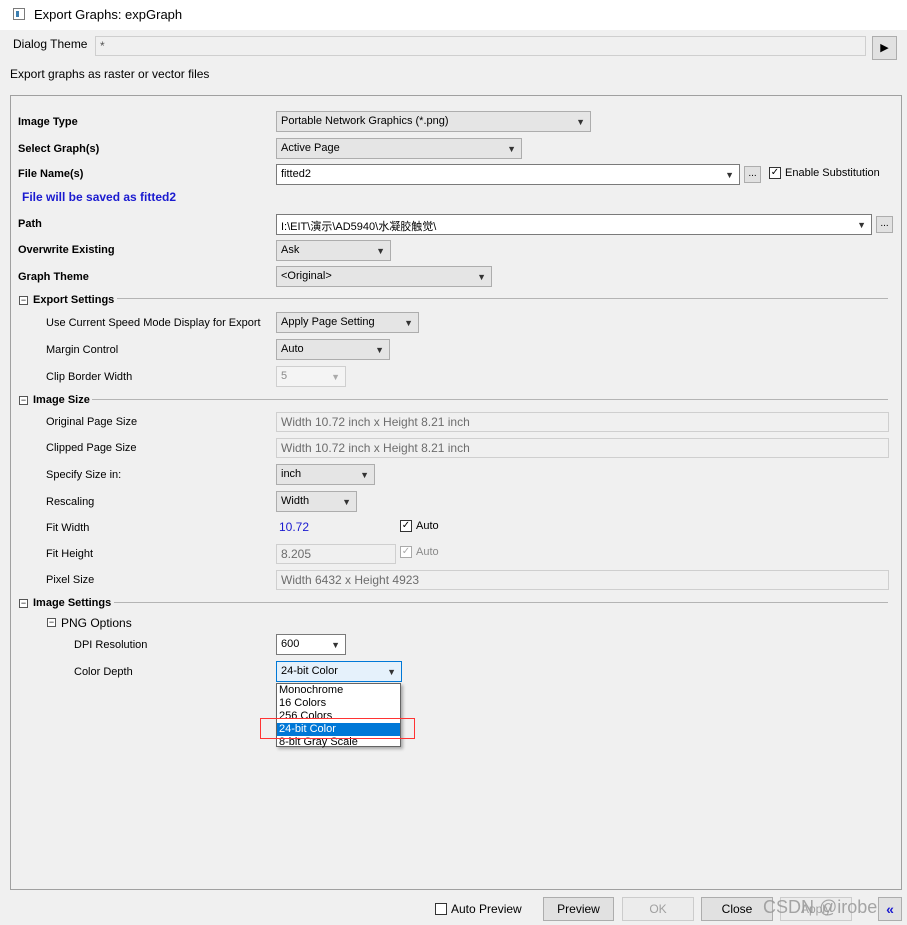 The image size is (907, 925). Describe the element at coordinates (51, 622) in the screenshot. I see `collapse-png-options-icon: −` at that location.